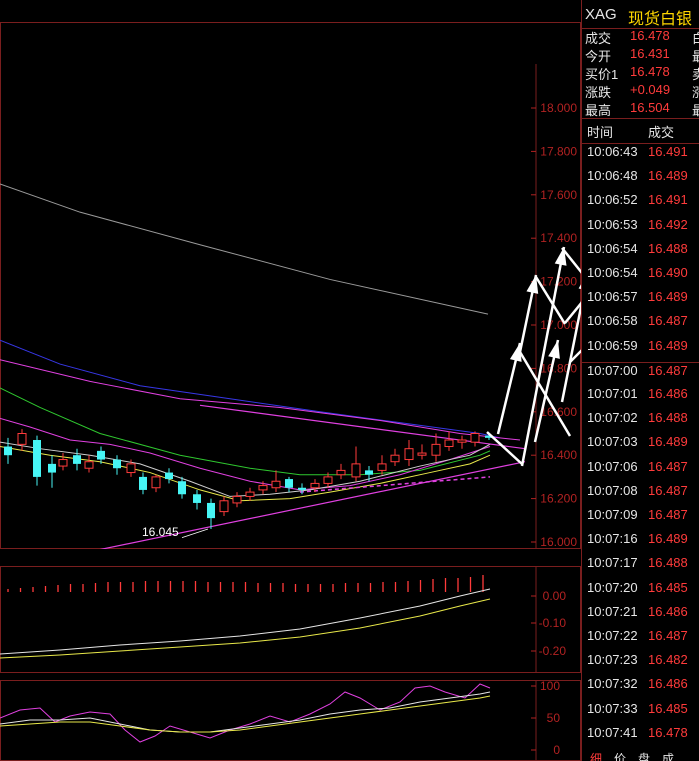 This screenshot has width=699, height=761. Describe the element at coordinates (640, 131) in the screenshot. I see `trades-header: 时间 成交` at that location.